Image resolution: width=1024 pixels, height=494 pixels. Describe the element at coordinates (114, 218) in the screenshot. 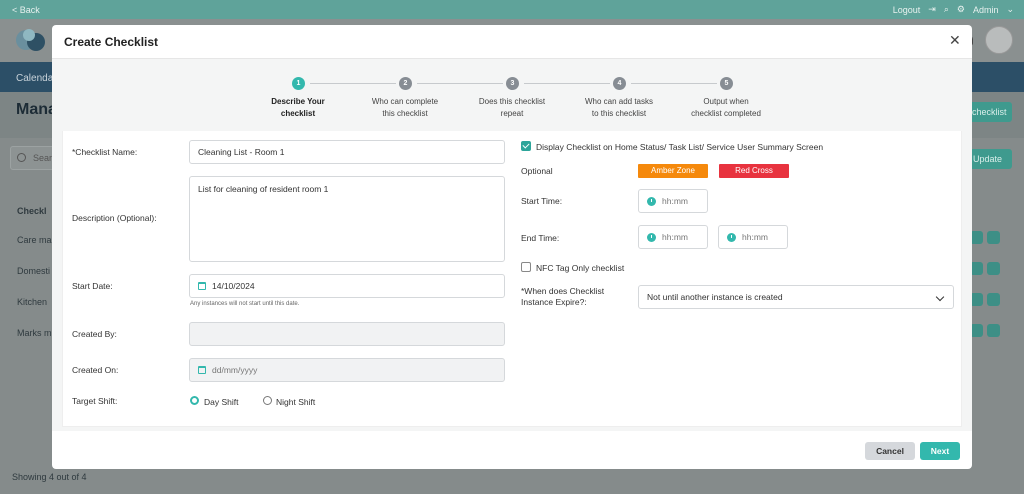

I see `description-label: Description (Optional):` at that location.